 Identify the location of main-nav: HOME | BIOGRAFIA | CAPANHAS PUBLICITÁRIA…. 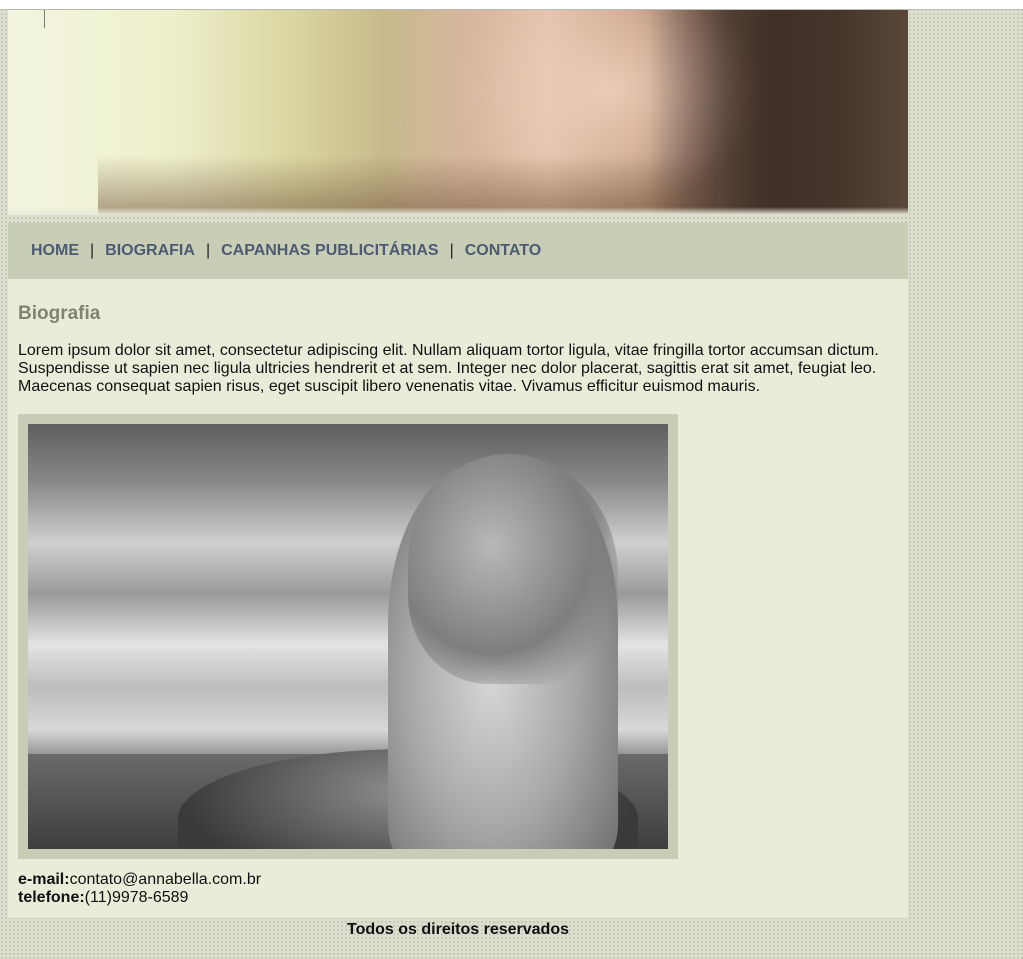
(458, 251).